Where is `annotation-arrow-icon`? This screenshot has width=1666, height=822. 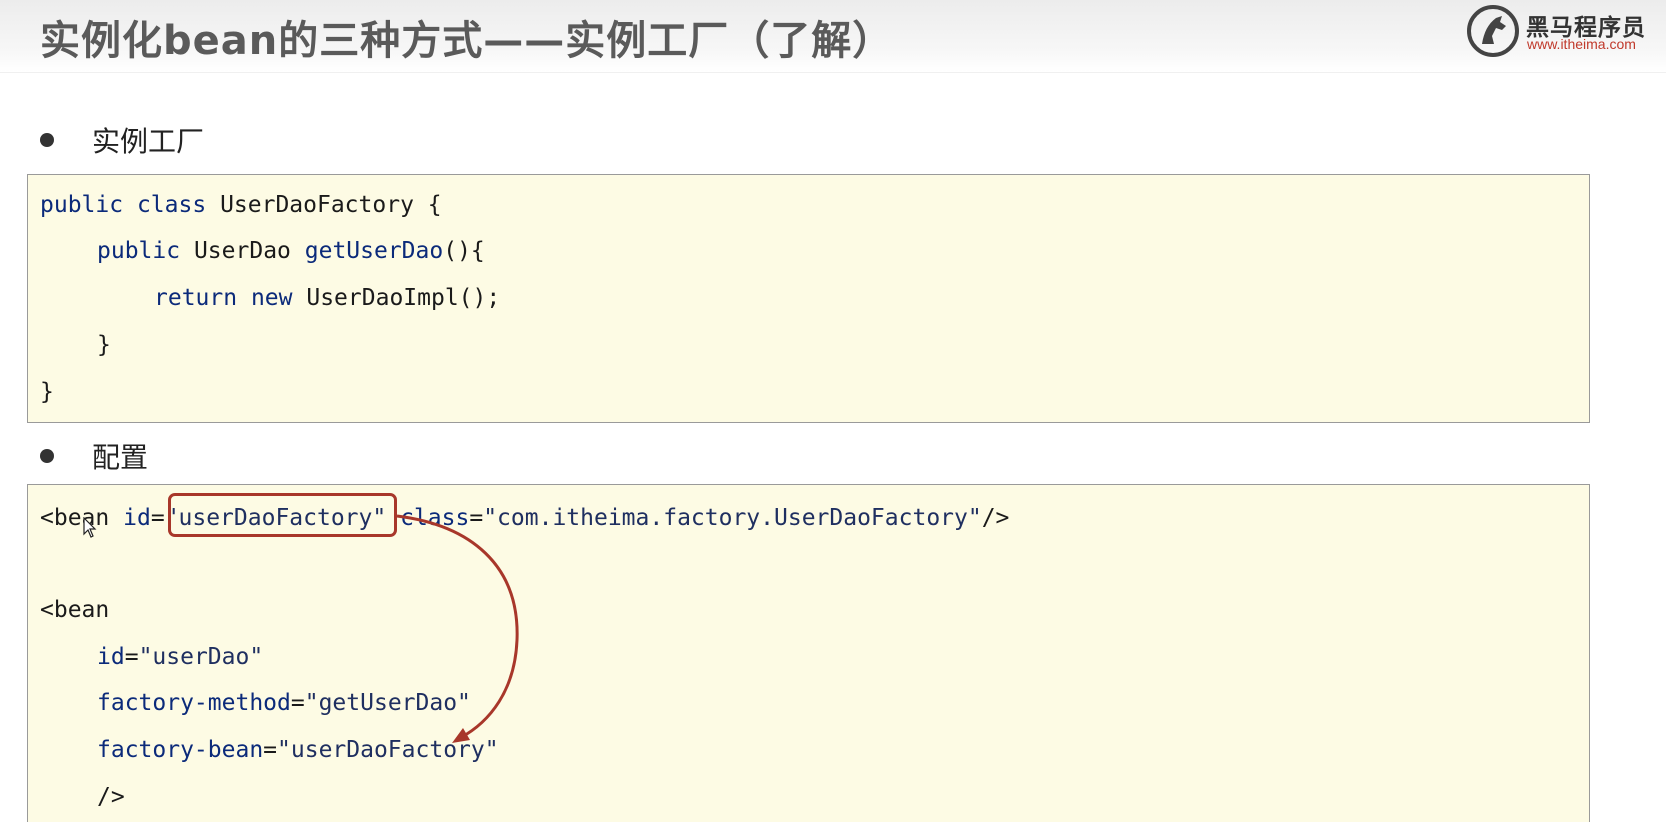 annotation-arrow-icon is located at coordinates (457, 628).